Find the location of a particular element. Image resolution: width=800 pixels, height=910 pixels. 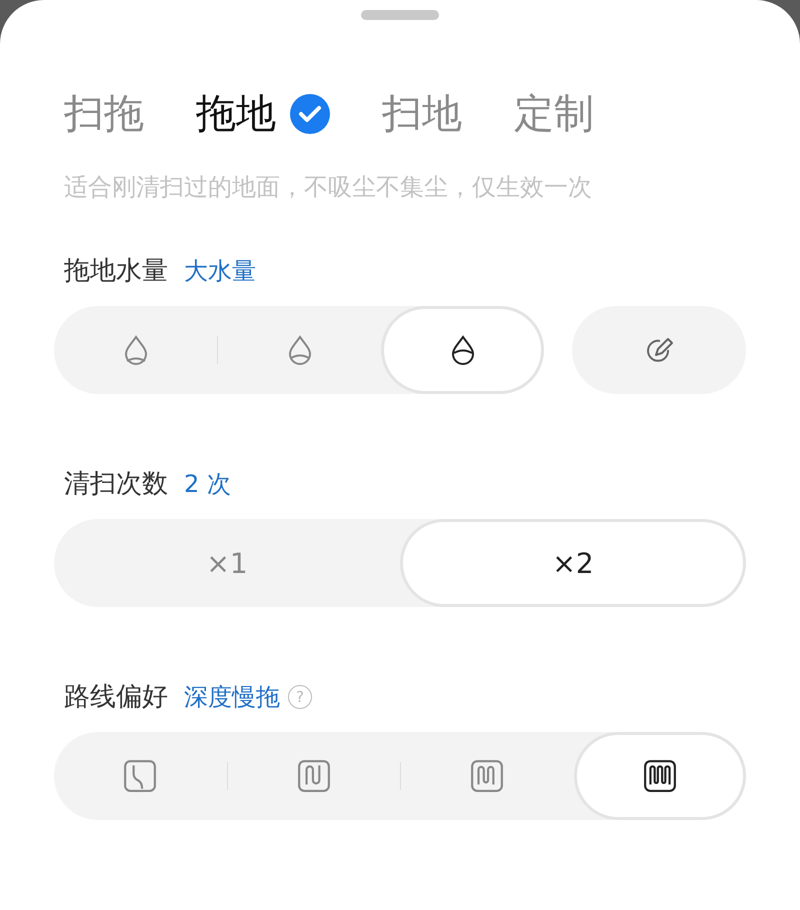

mode-tab: 扫地 is located at coordinates (422, 113).